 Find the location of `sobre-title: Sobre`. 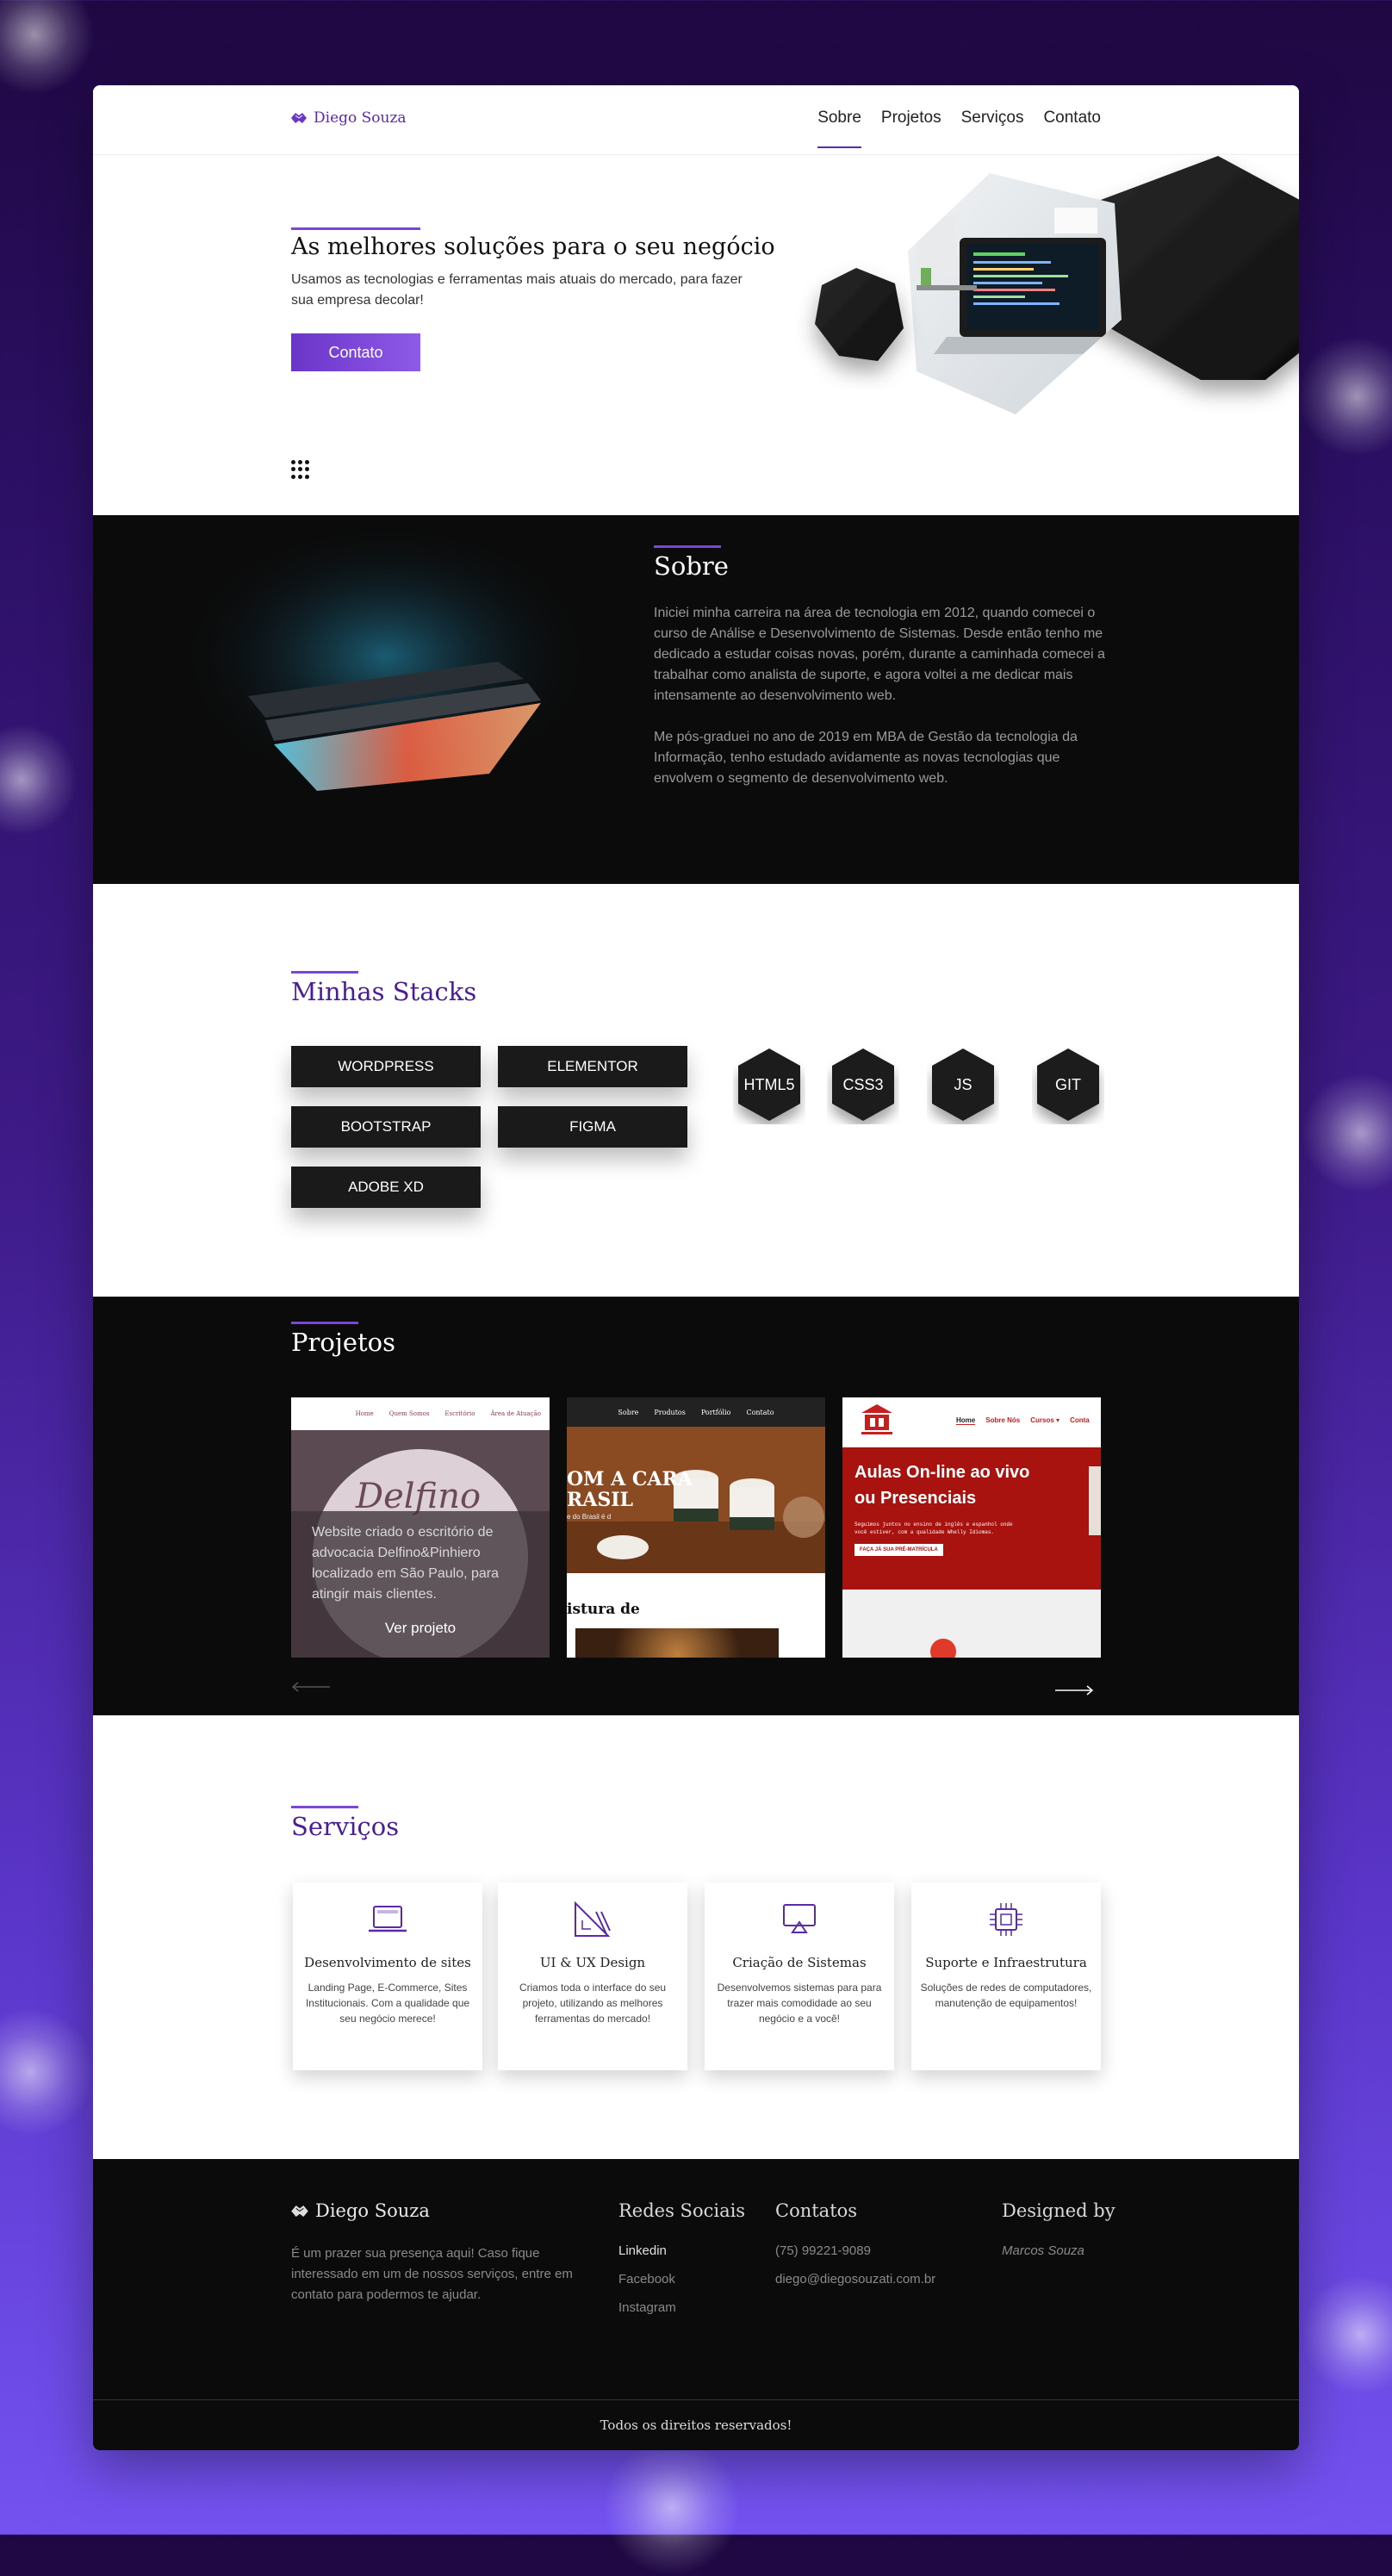

sobre-title: Sobre is located at coordinates (691, 566).